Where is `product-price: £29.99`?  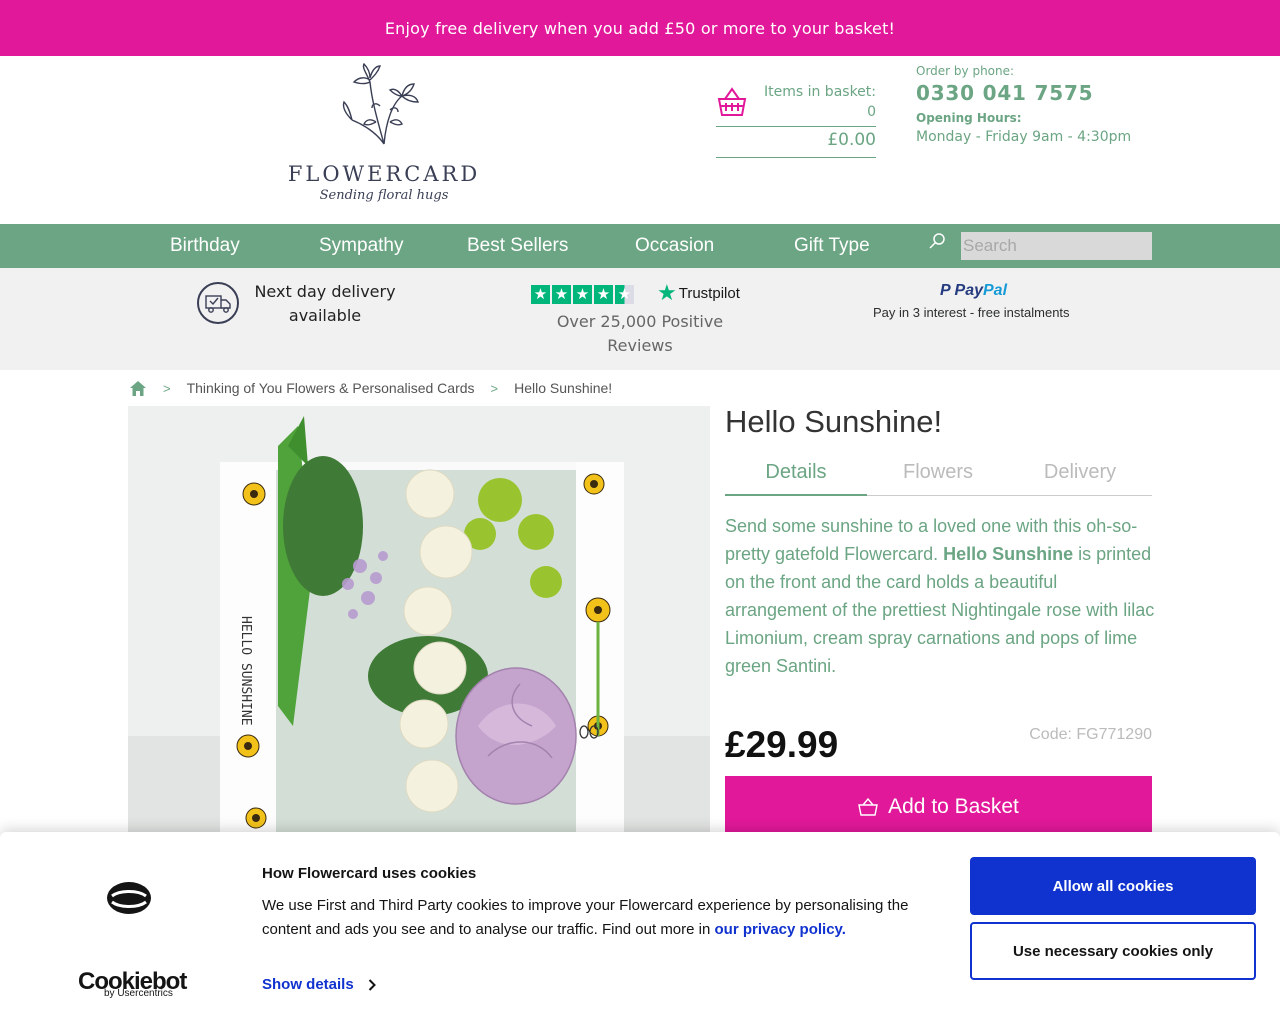
product-price: £29.99 is located at coordinates (782, 744).